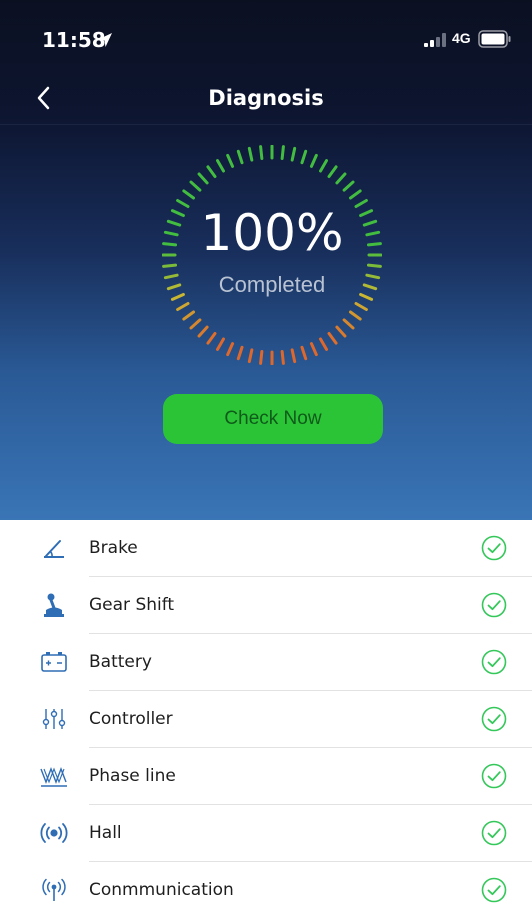 This screenshot has height=919, width=532. I want to click on battery-icon, so click(54, 662).